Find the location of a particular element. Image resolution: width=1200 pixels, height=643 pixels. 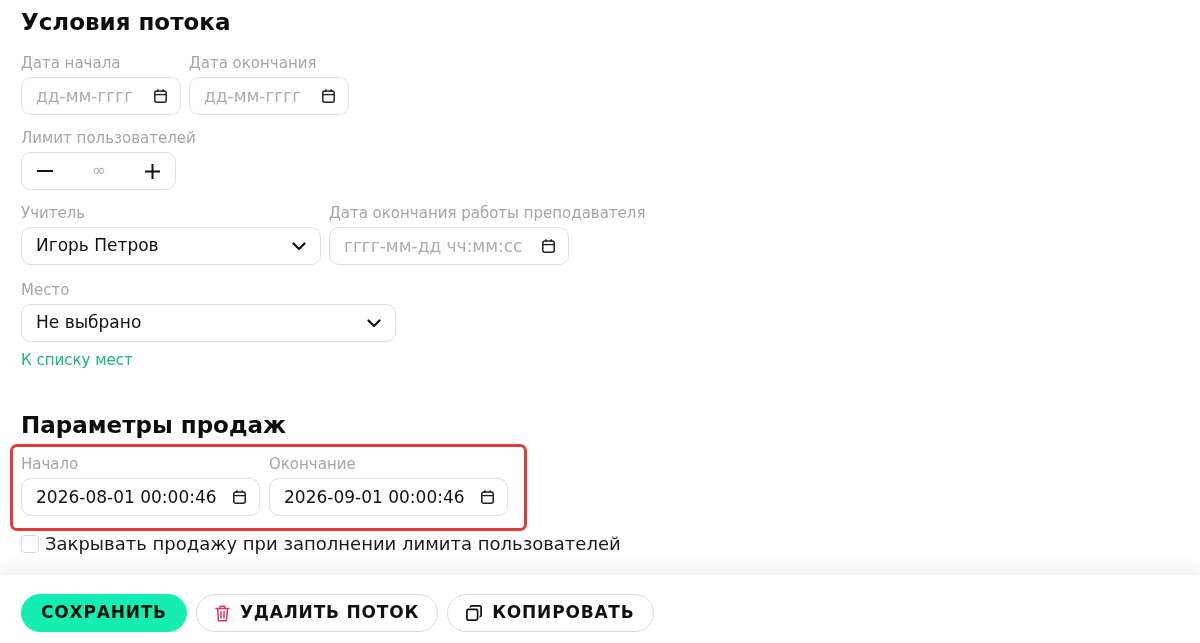

minus-icon is located at coordinates (45, 171).